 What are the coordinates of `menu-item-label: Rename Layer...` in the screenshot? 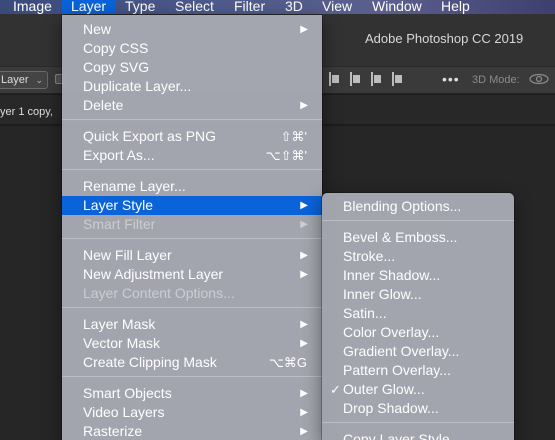 It's located at (134, 186).